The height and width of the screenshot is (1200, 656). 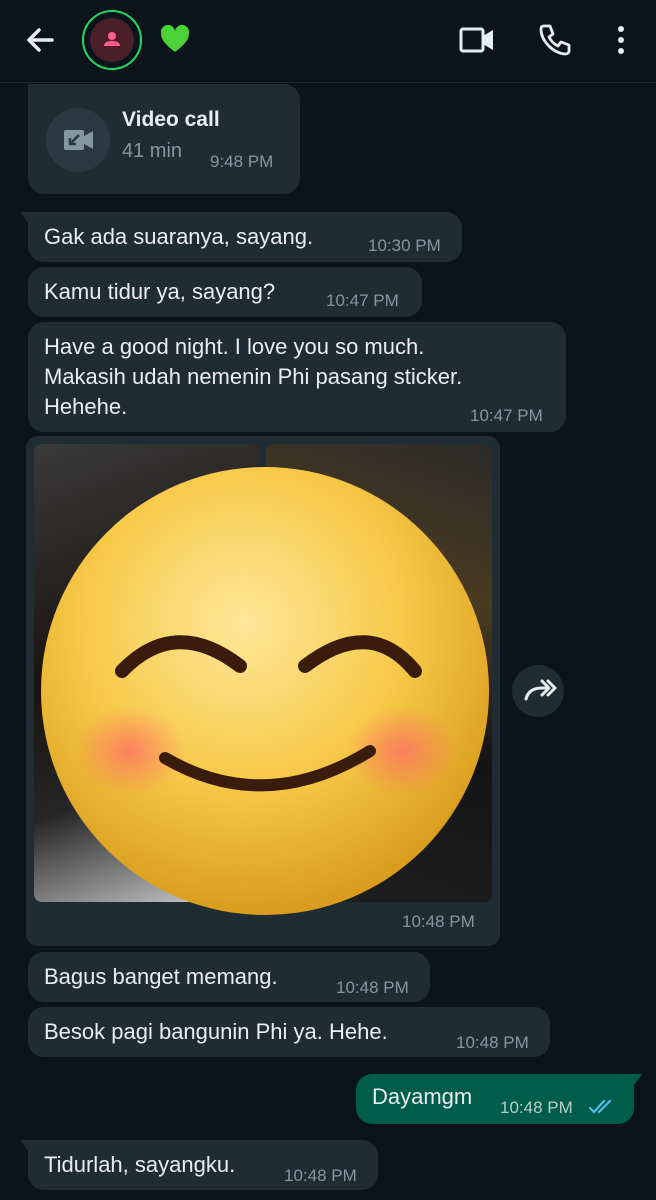 What do you see at coordinates (234, 346) in the screenshot?
I see `message-line: Have a good night. I love you so much.` at bounding box center [234, 346].